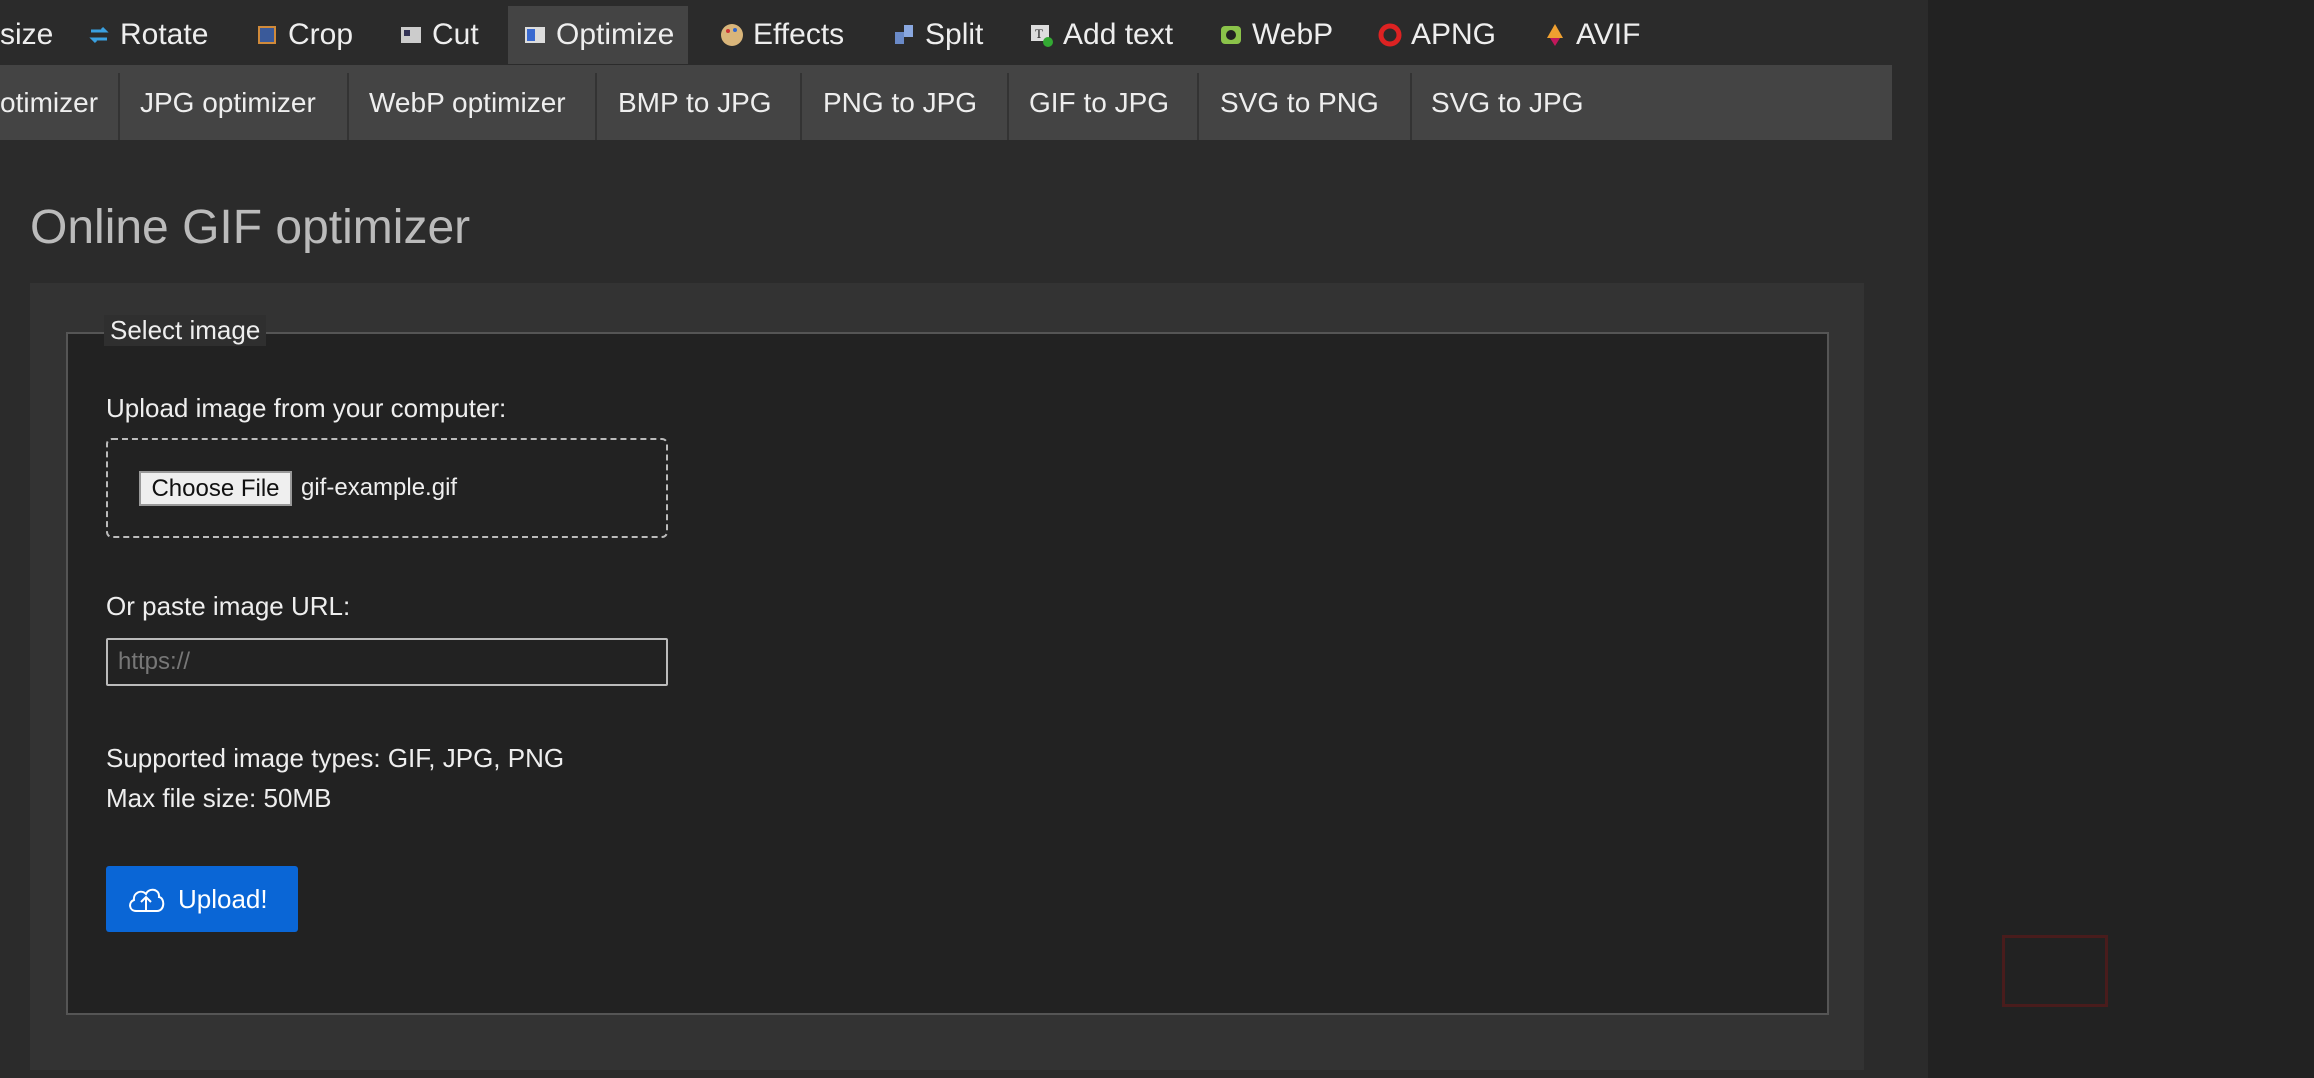  I want to click on webp-icon, so click(1231, 35).